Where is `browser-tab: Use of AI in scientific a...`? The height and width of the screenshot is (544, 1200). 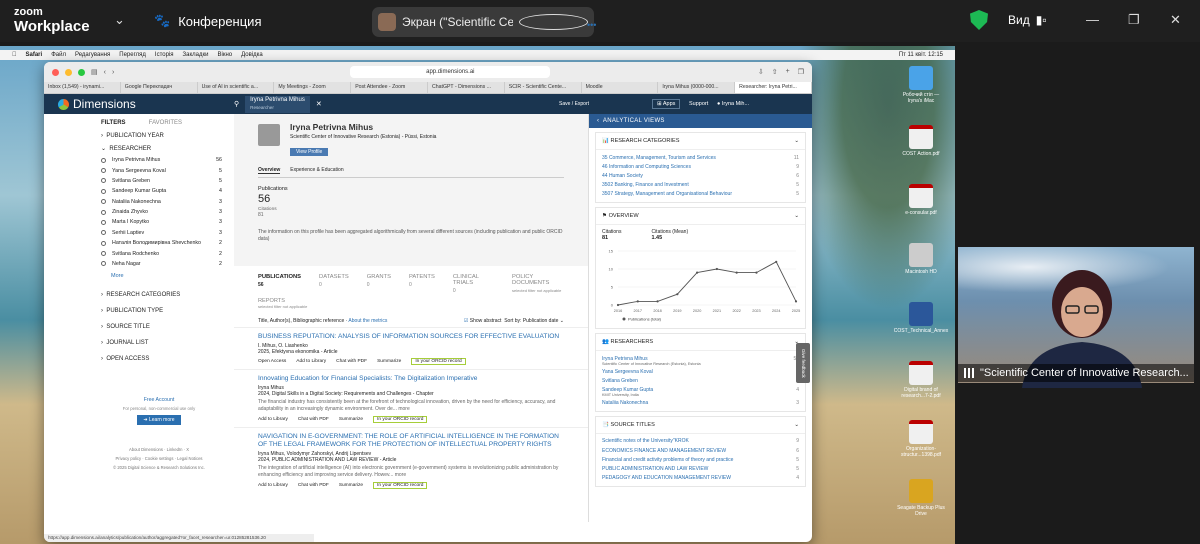 browser-tab: Use of AI in scientific a... is located at coordinates (236, 87).